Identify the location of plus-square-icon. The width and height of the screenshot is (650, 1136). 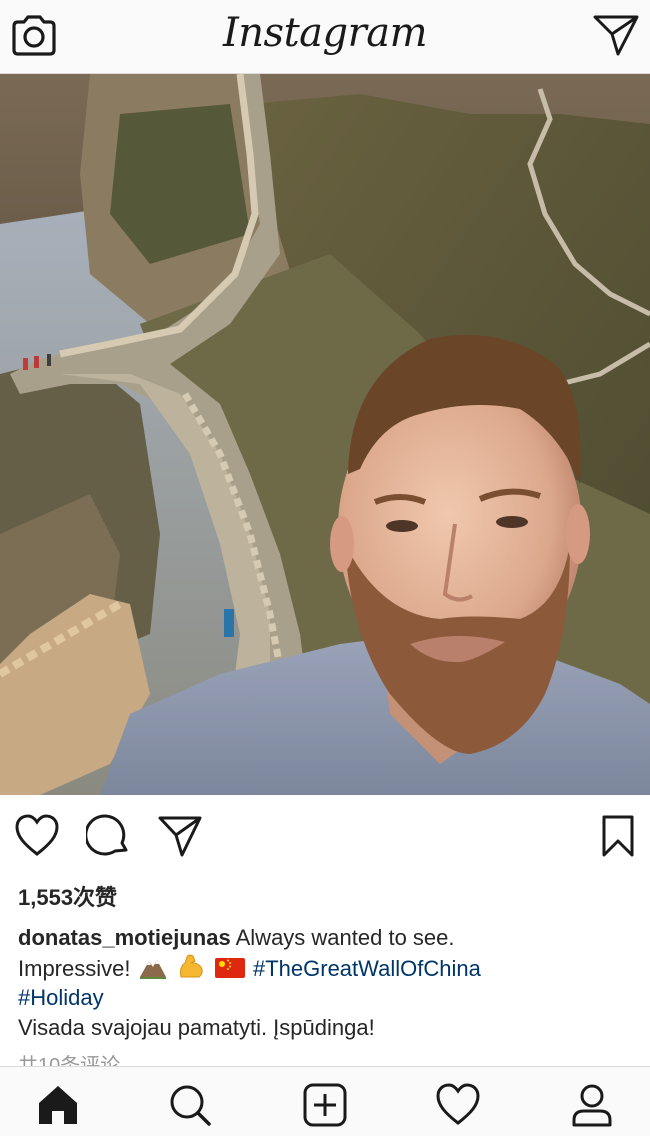
(325, 1105).